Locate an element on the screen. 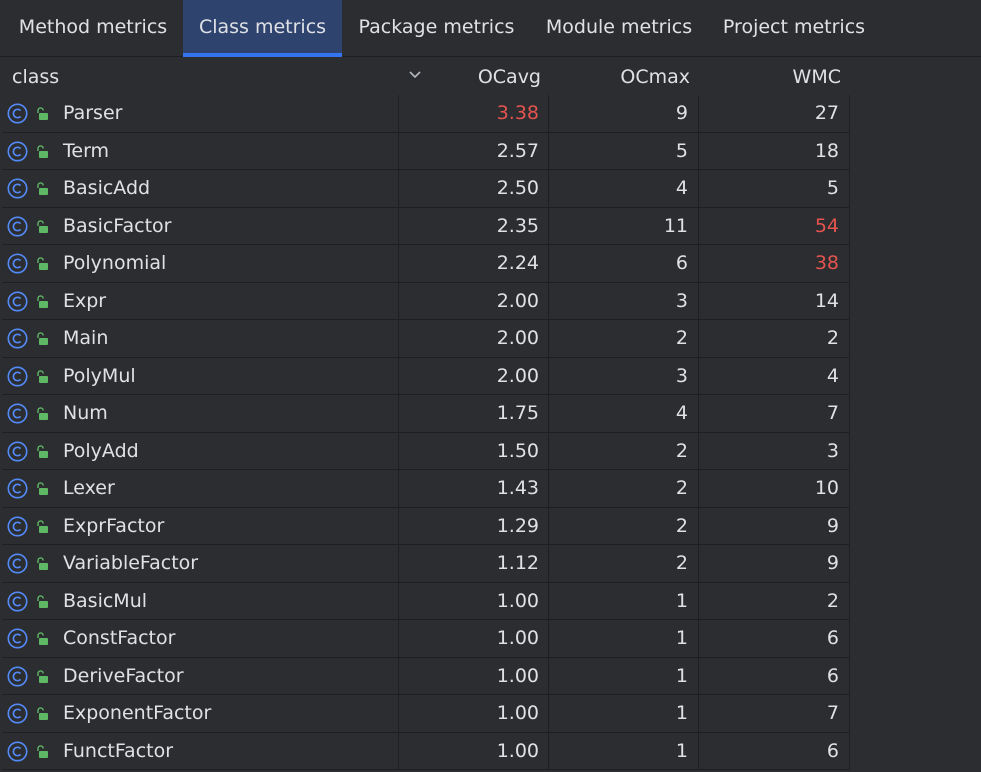 The width and height of the screenshot is (981, 772). table-row: PolyAdd 1.50 2 3 is located at coordinates (426, 451).